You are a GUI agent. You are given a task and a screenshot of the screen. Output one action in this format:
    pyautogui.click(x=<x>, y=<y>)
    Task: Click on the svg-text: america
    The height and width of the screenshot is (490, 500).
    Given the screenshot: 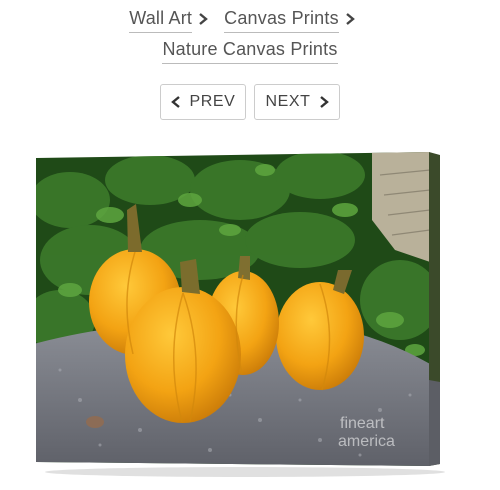 What is the action you would take?
    pyautogui.click(x=366, y=441)
    